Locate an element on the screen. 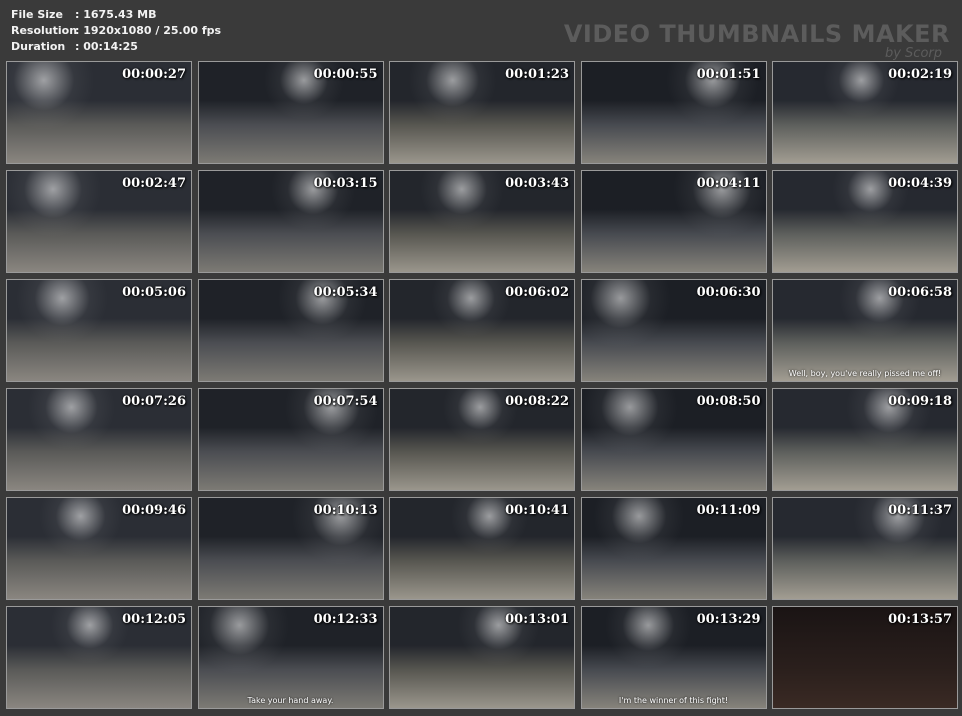 The width and height of the screenshot is (962, 716). thumbnail: 00:03:43 is located at coordinates (482, 221).